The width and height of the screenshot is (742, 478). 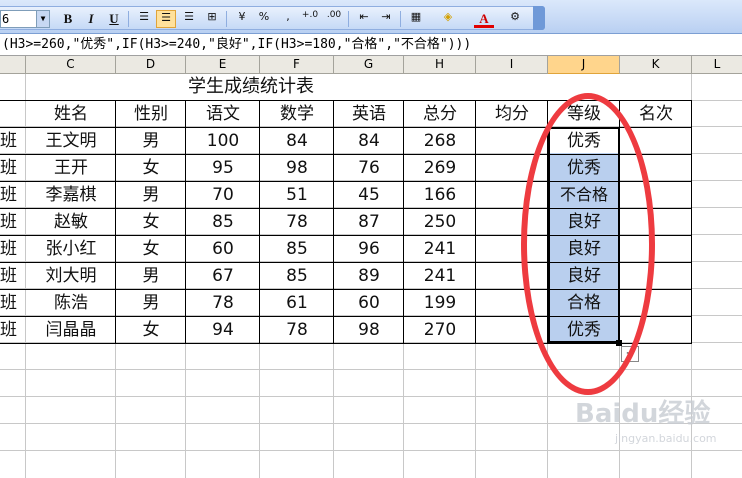 What do you see at coordinates (416, 19) in the screenshot?
I see `borders-icon: ▦` at bounding box center [416, 19].